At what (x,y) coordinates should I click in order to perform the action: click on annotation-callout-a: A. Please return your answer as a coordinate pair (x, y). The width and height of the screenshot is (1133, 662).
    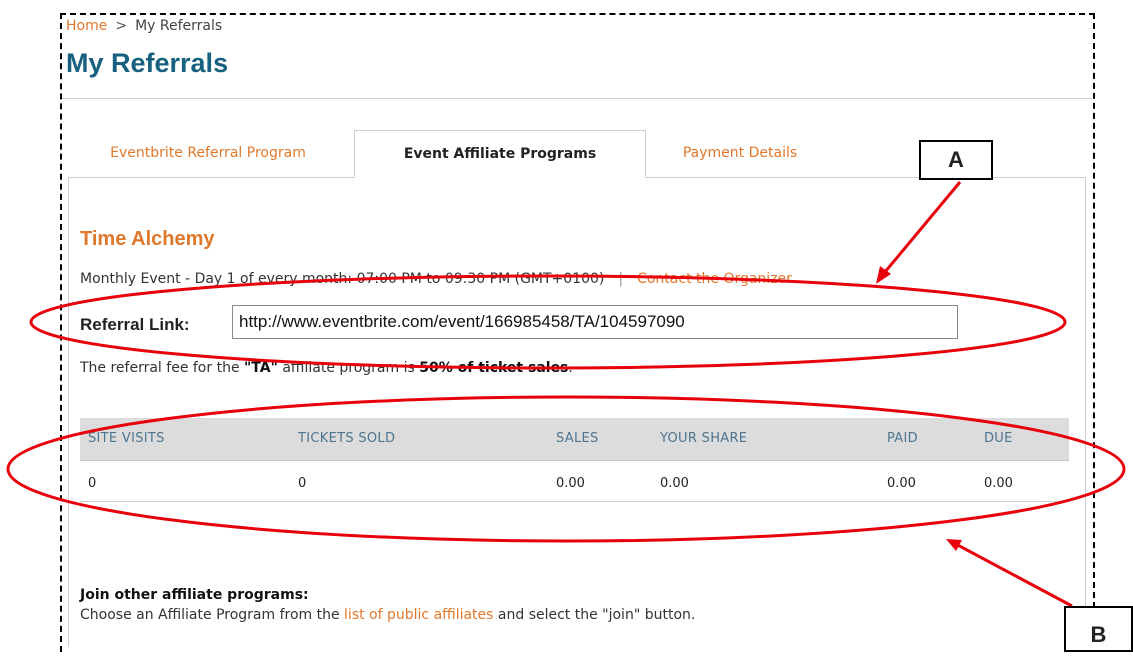
    Looking at the image, I should click on (956, 160).